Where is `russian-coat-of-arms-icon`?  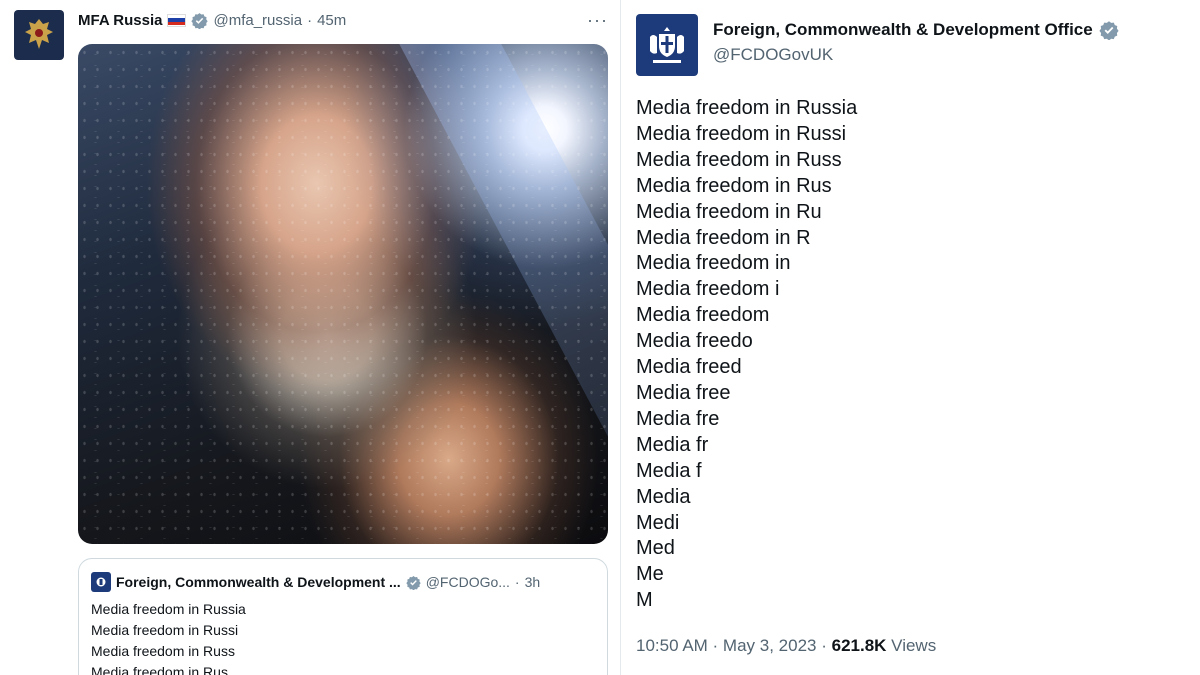
russian-coat-of-arms-icon is located at coordinates (39, 34).